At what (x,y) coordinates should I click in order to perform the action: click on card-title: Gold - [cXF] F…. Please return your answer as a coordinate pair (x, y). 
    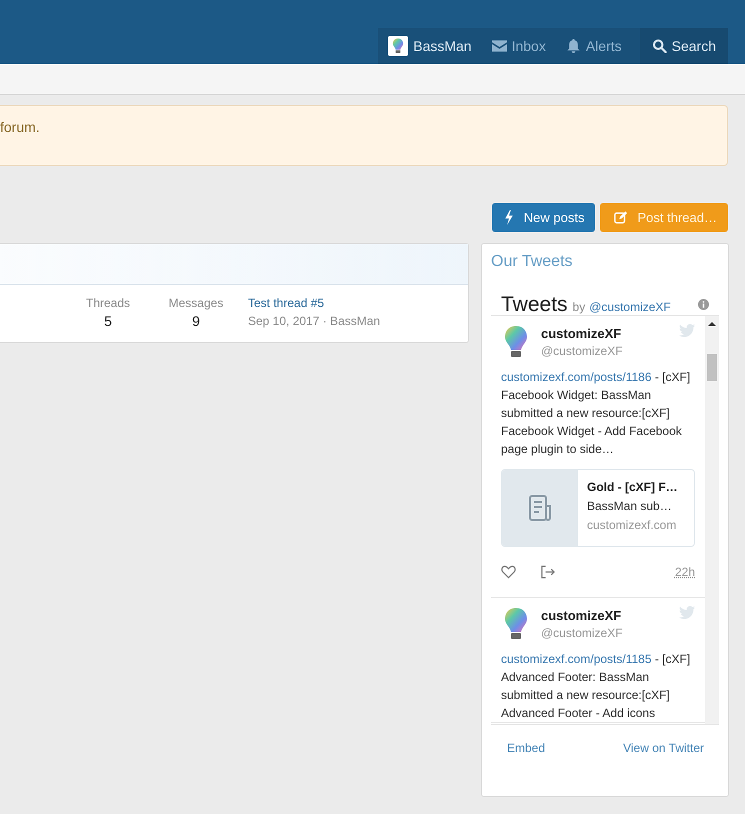
    Looking at the image, I should click on (632, 487).